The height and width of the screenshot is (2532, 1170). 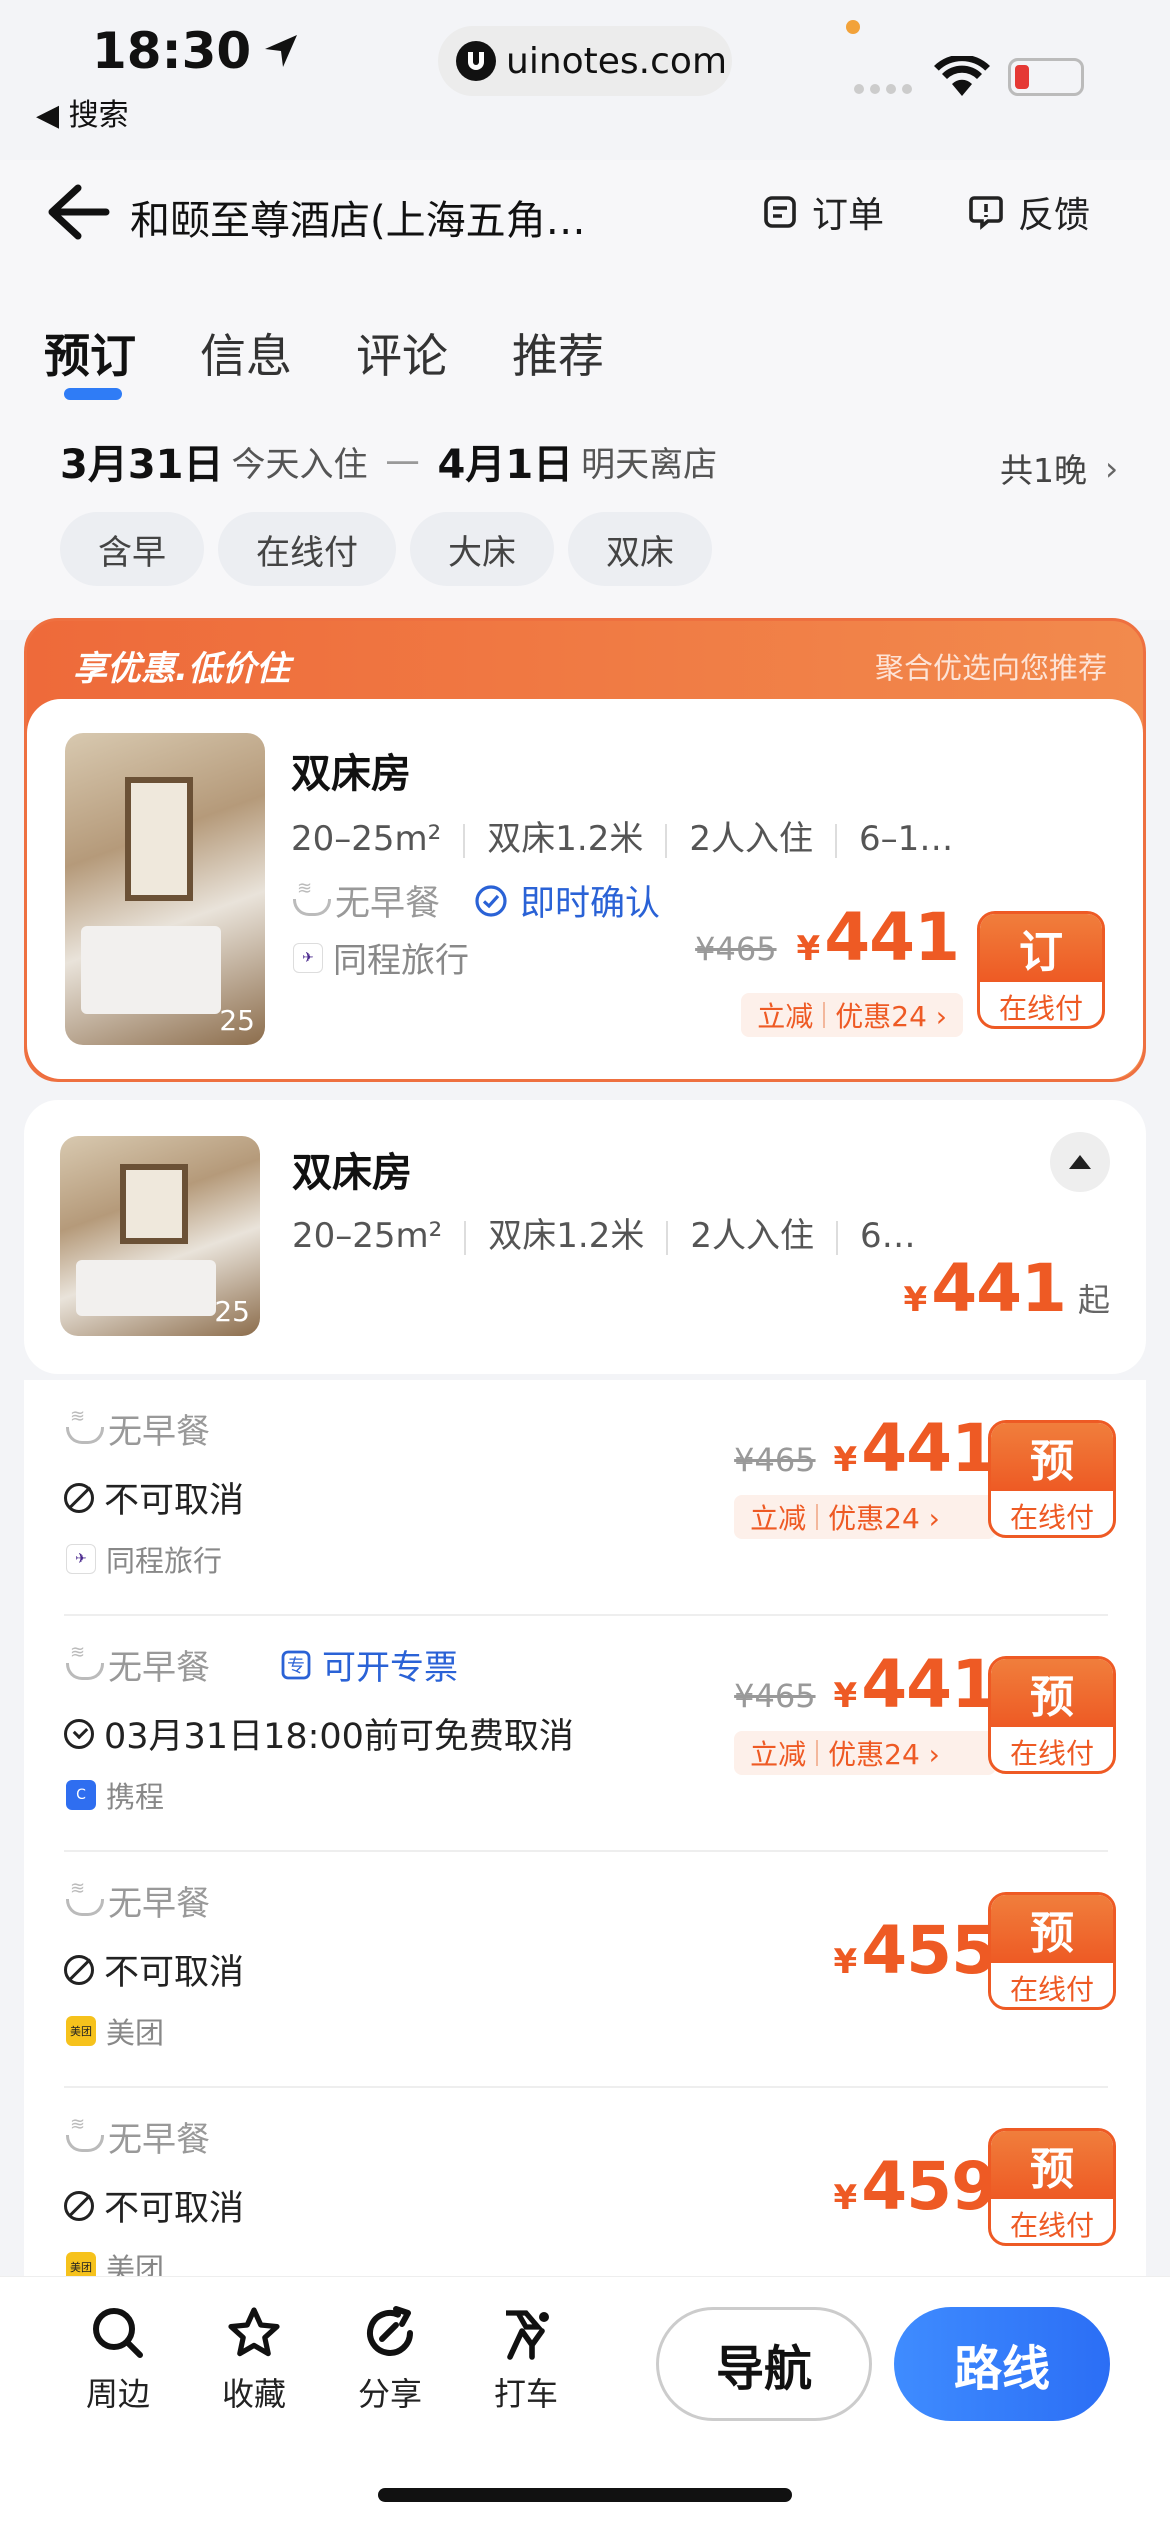 What do you see at coordinates (1002, 2364) in the screenshot?
I see `route-button: 路线` at bounding box center [1002, 2364].